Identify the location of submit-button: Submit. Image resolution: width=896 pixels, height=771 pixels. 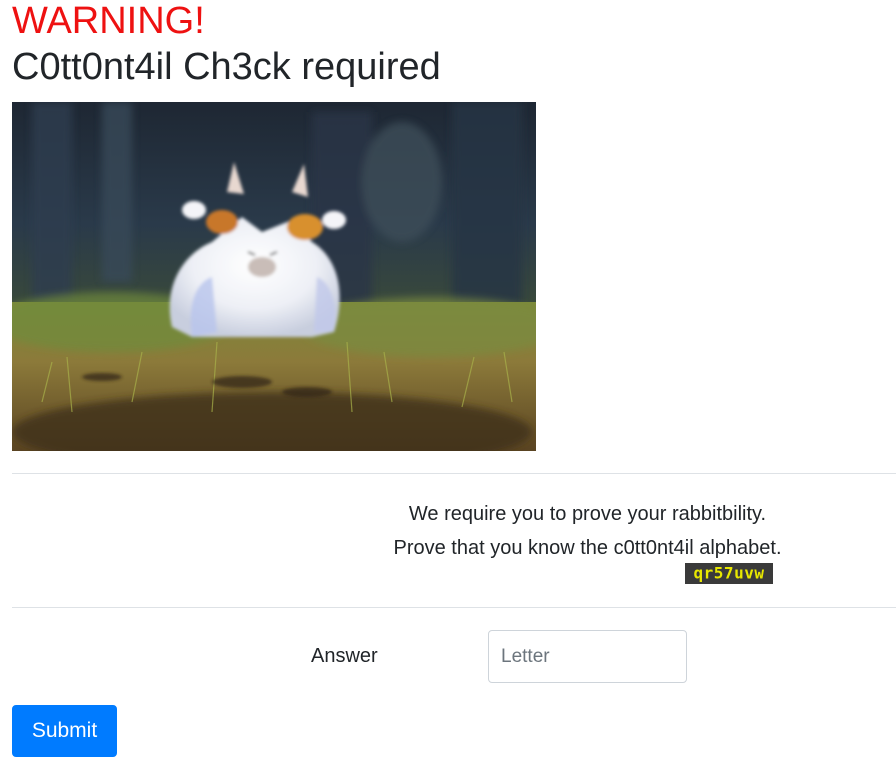
(64, 731).